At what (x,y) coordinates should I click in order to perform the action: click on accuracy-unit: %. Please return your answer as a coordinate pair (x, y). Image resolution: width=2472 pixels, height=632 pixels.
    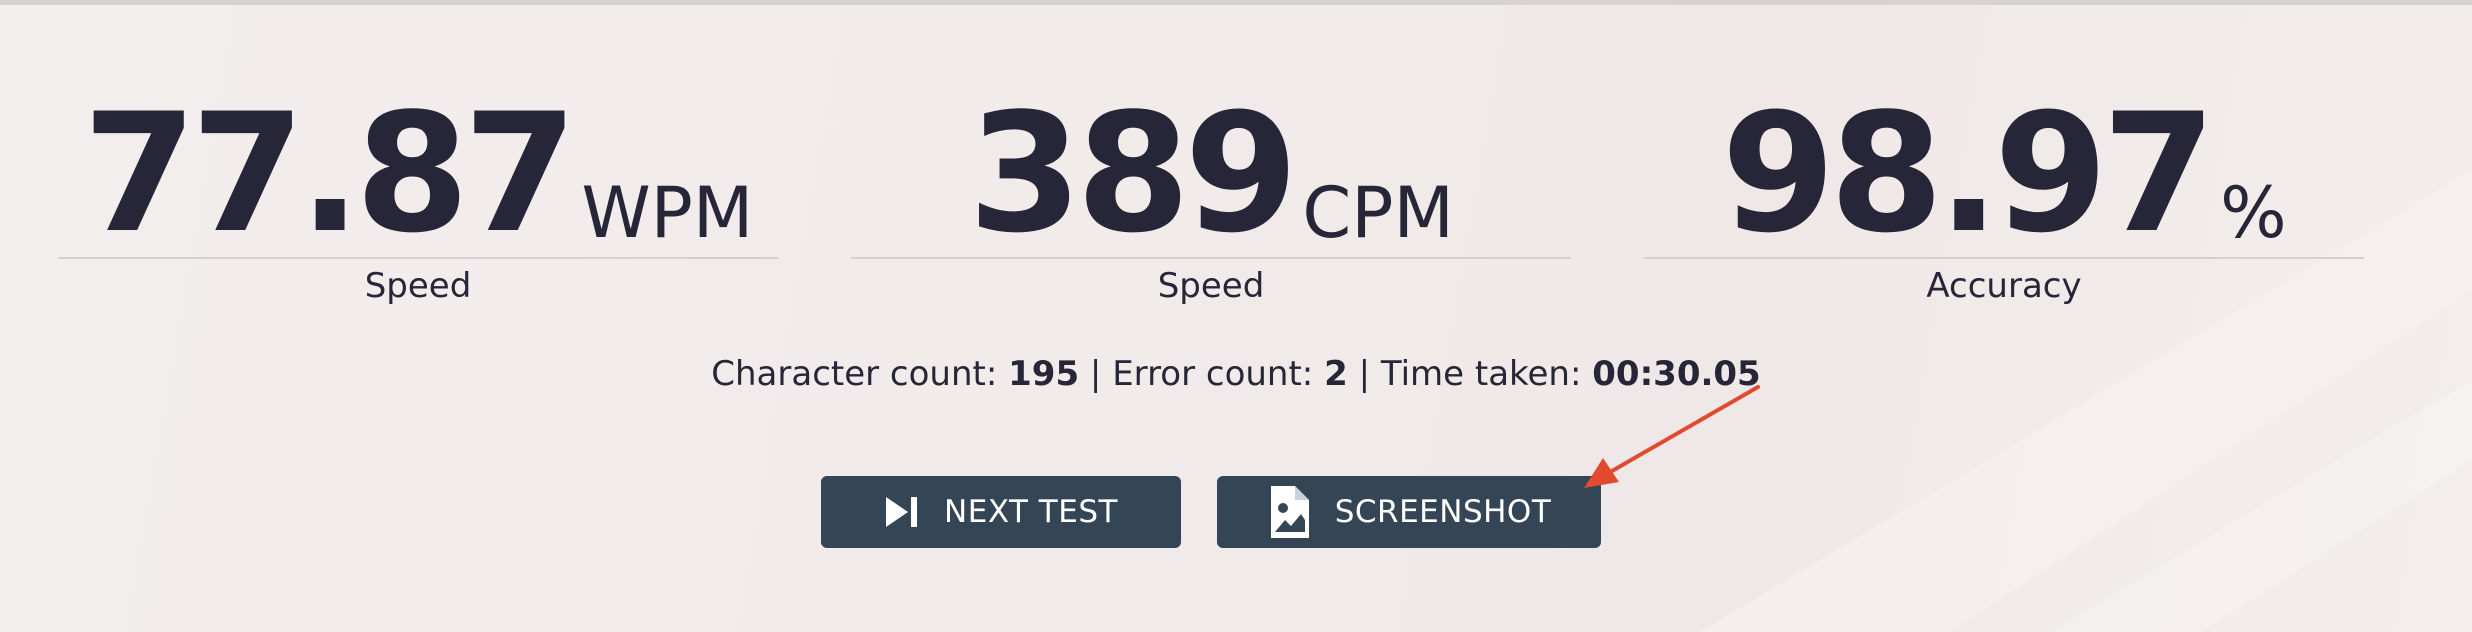
    Looking at the image, I should click on (2253, 213).